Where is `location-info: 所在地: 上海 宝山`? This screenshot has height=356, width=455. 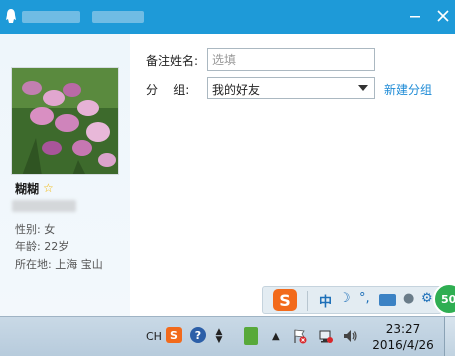 location-info: 所在地: 上海 宝山 is located at coordinates (59, 264).